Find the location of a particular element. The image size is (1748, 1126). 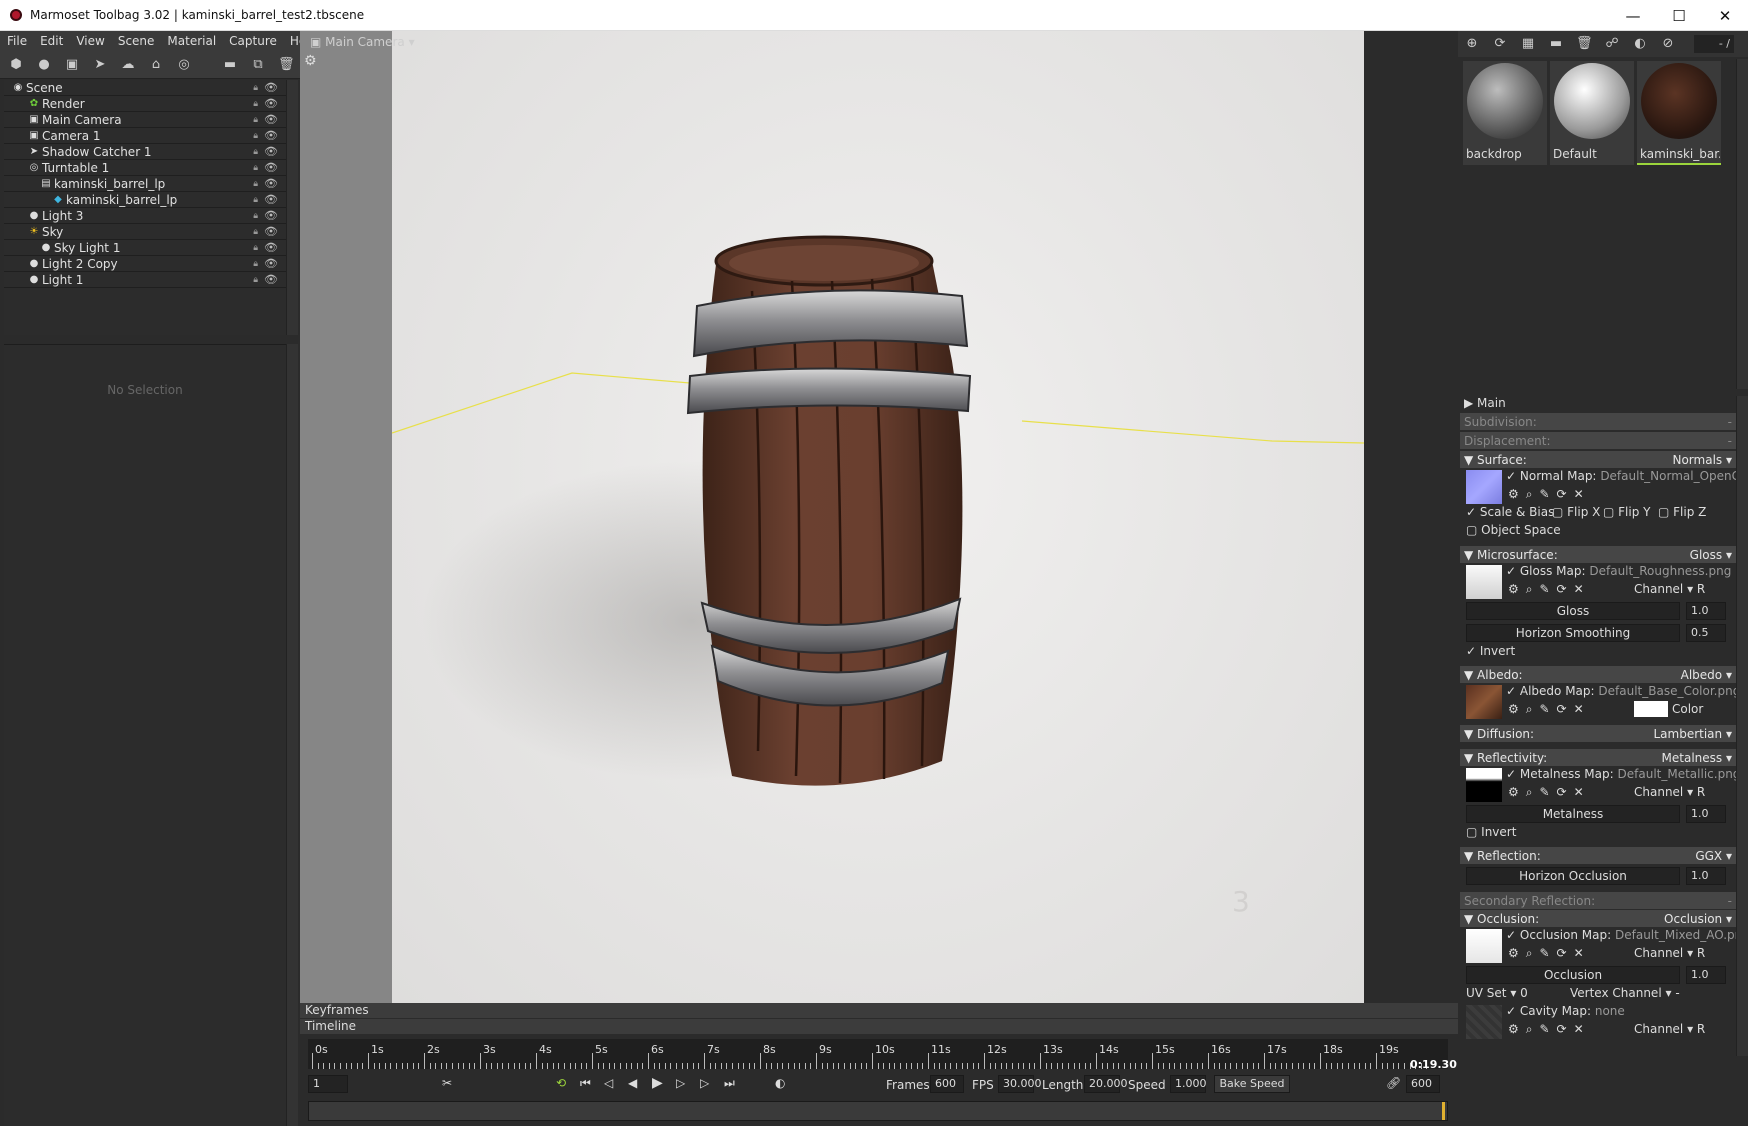

reflection-section: ▼ Reflection: GGX ▾ is located at coordinates (1598, 855).